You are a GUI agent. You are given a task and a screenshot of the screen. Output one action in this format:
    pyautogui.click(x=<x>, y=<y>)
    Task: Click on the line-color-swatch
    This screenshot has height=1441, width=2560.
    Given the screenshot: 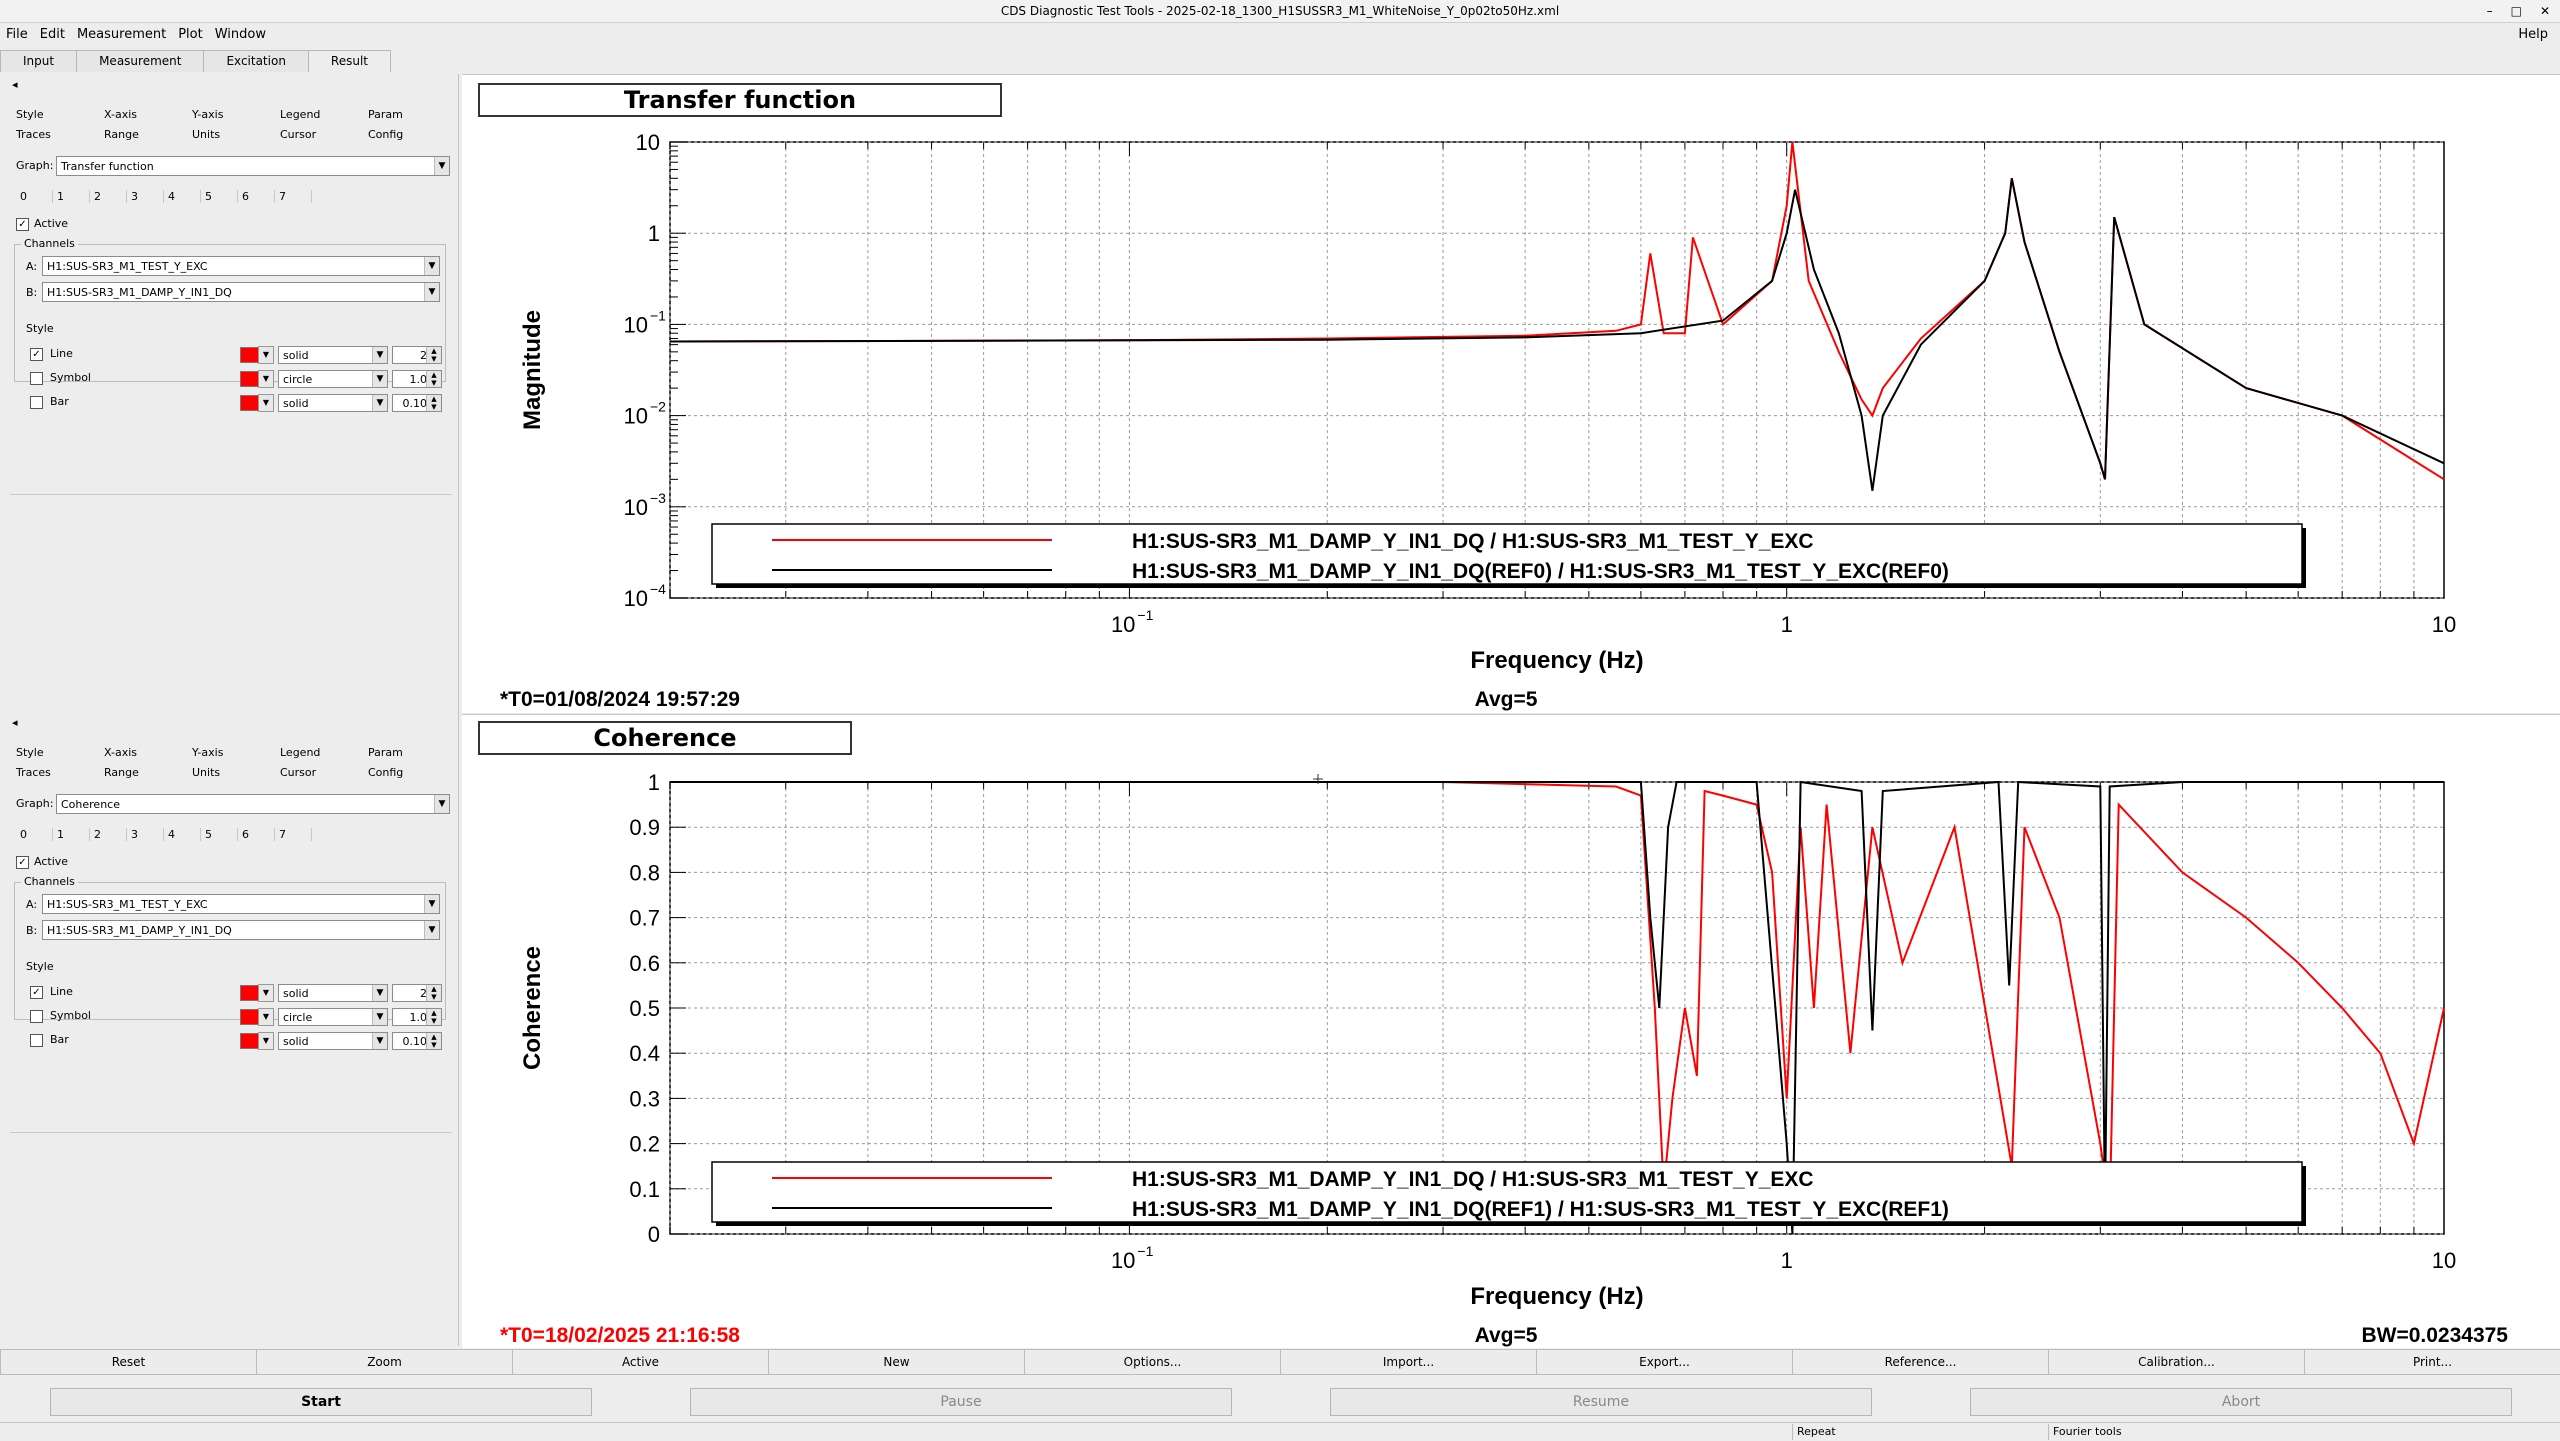 What is the action you would take?
    pyautogui.click(x=250, y=355)
    